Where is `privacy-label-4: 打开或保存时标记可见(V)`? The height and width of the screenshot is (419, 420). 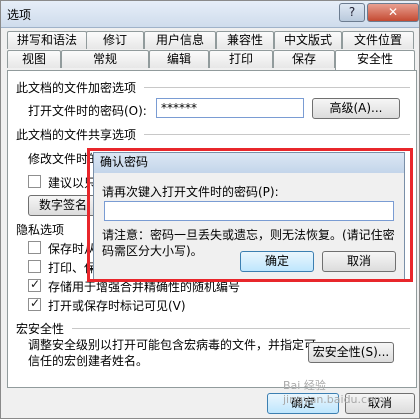
privacy-label-4: 打开或保存时标记可见(V) is located at coordinates (117, 306).